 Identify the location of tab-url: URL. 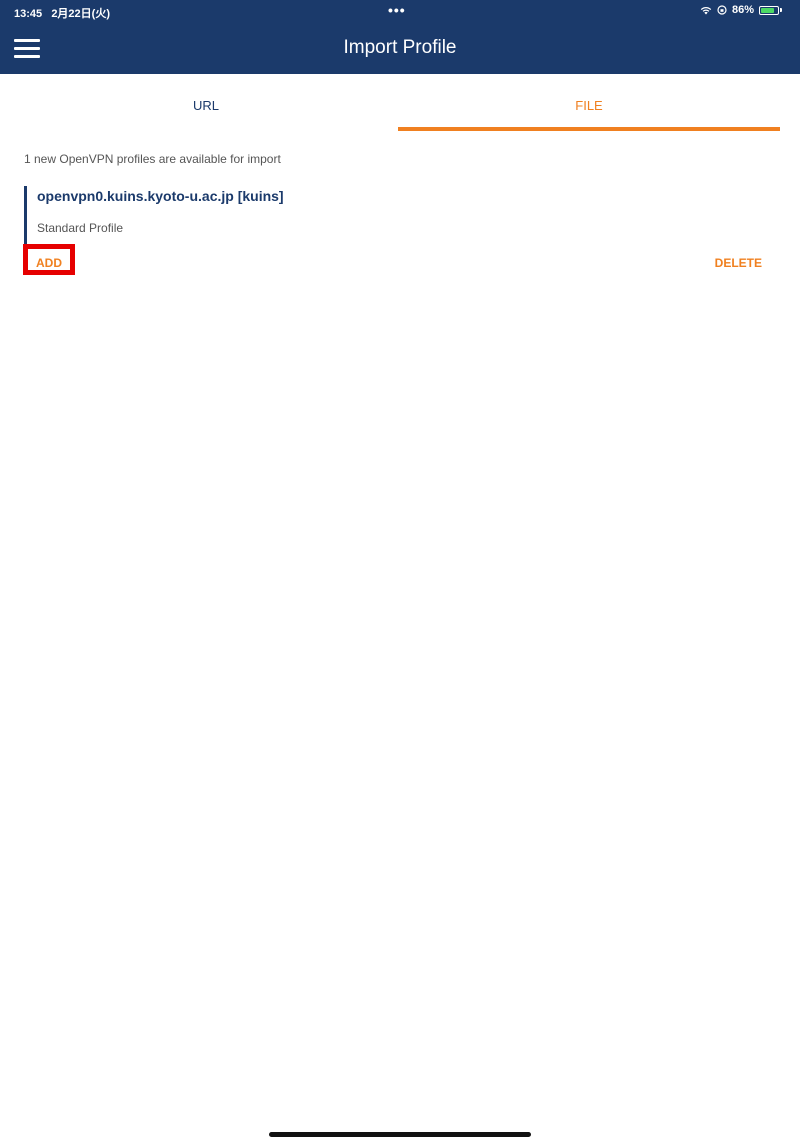
(206, 104).